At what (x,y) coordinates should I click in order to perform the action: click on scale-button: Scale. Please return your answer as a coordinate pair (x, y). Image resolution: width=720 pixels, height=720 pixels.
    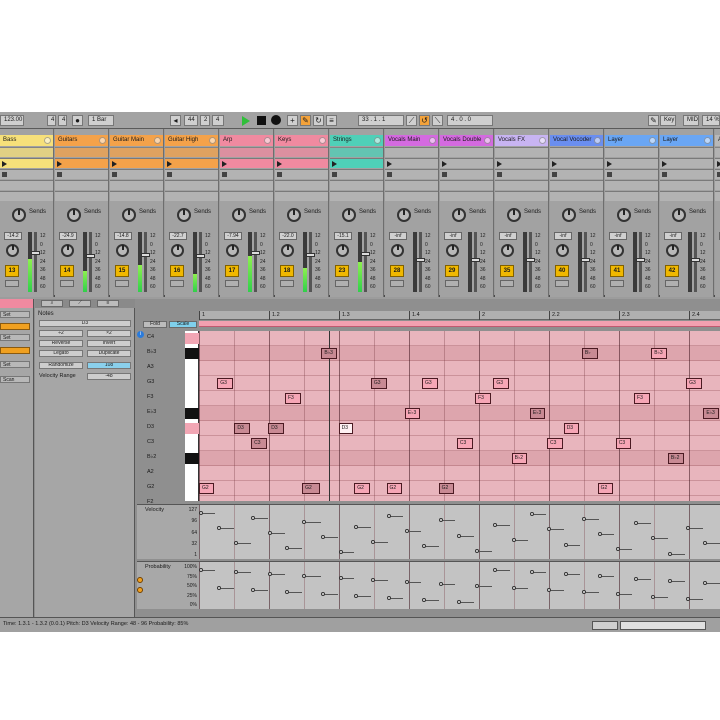
    Looking at the image, I should click on (183, 324).